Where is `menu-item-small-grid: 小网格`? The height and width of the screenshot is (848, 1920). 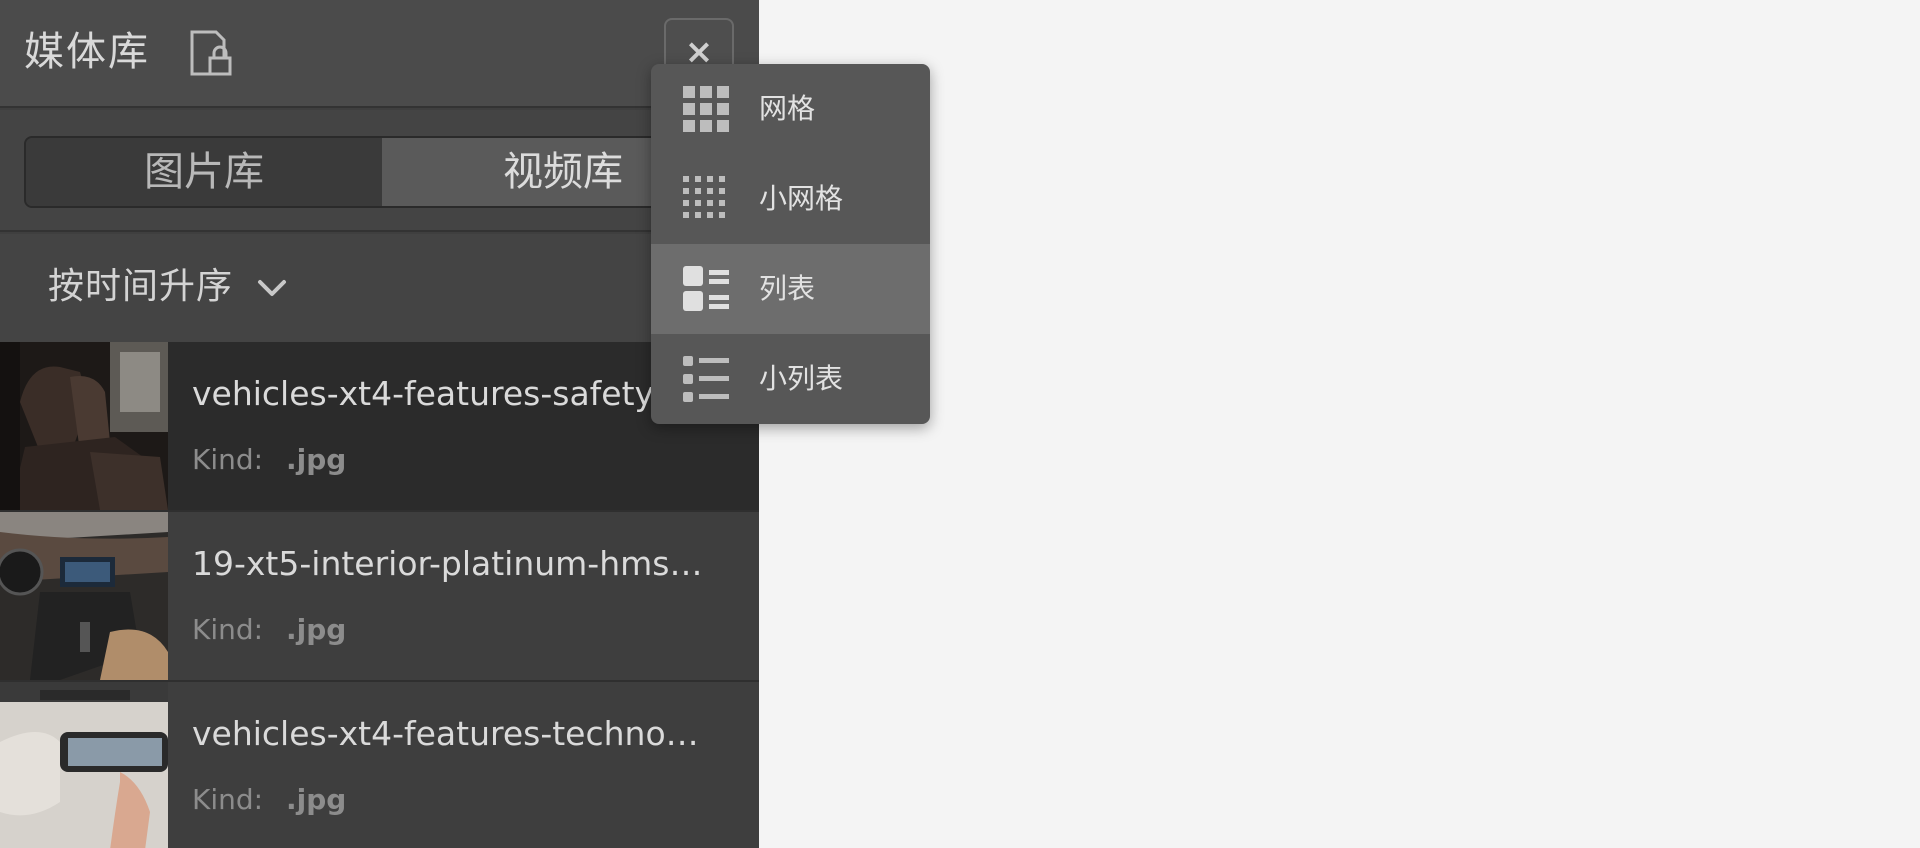 menu-item-small-grid: 小网格 is located at coordinates (790, 199).